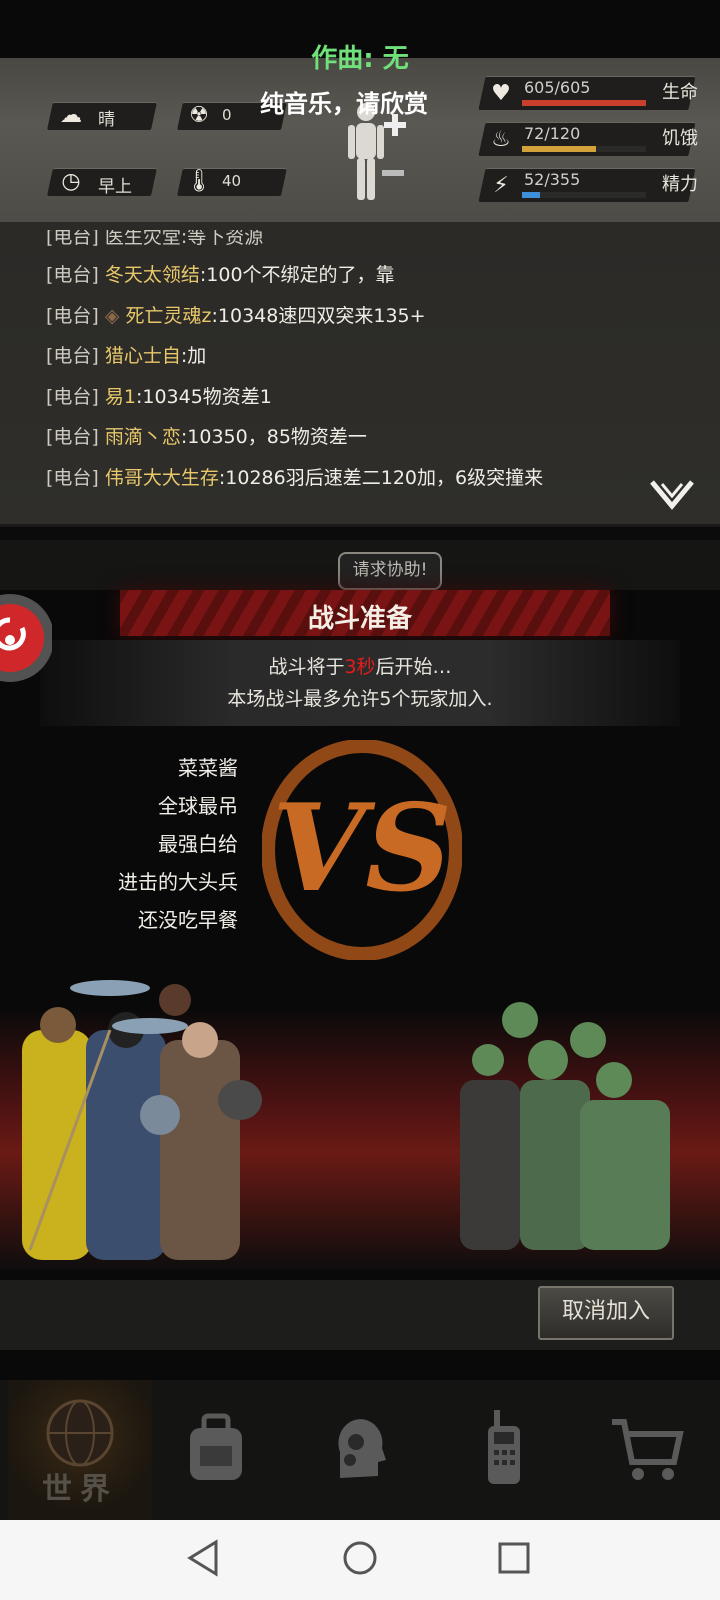 This screenshot has width=720, height=1600. I want to click on chat-sender: 雨滴丶恋, so click(143, 437).